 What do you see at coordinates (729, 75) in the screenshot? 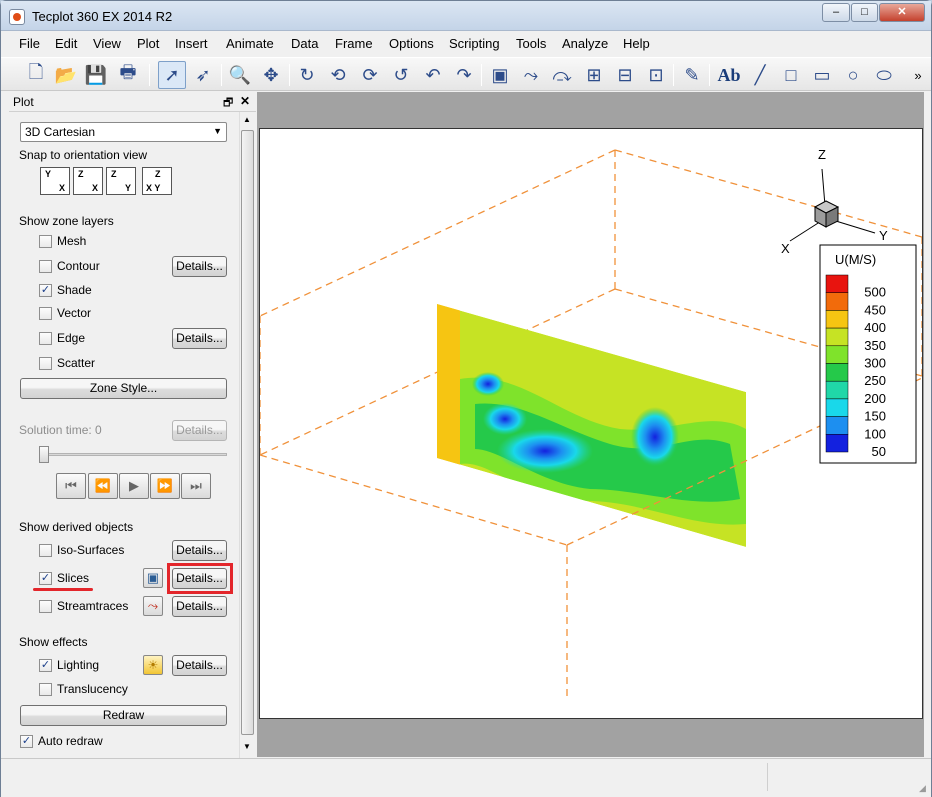
I see `text-tool-icon: Ab` at bounding box center [729, 75].